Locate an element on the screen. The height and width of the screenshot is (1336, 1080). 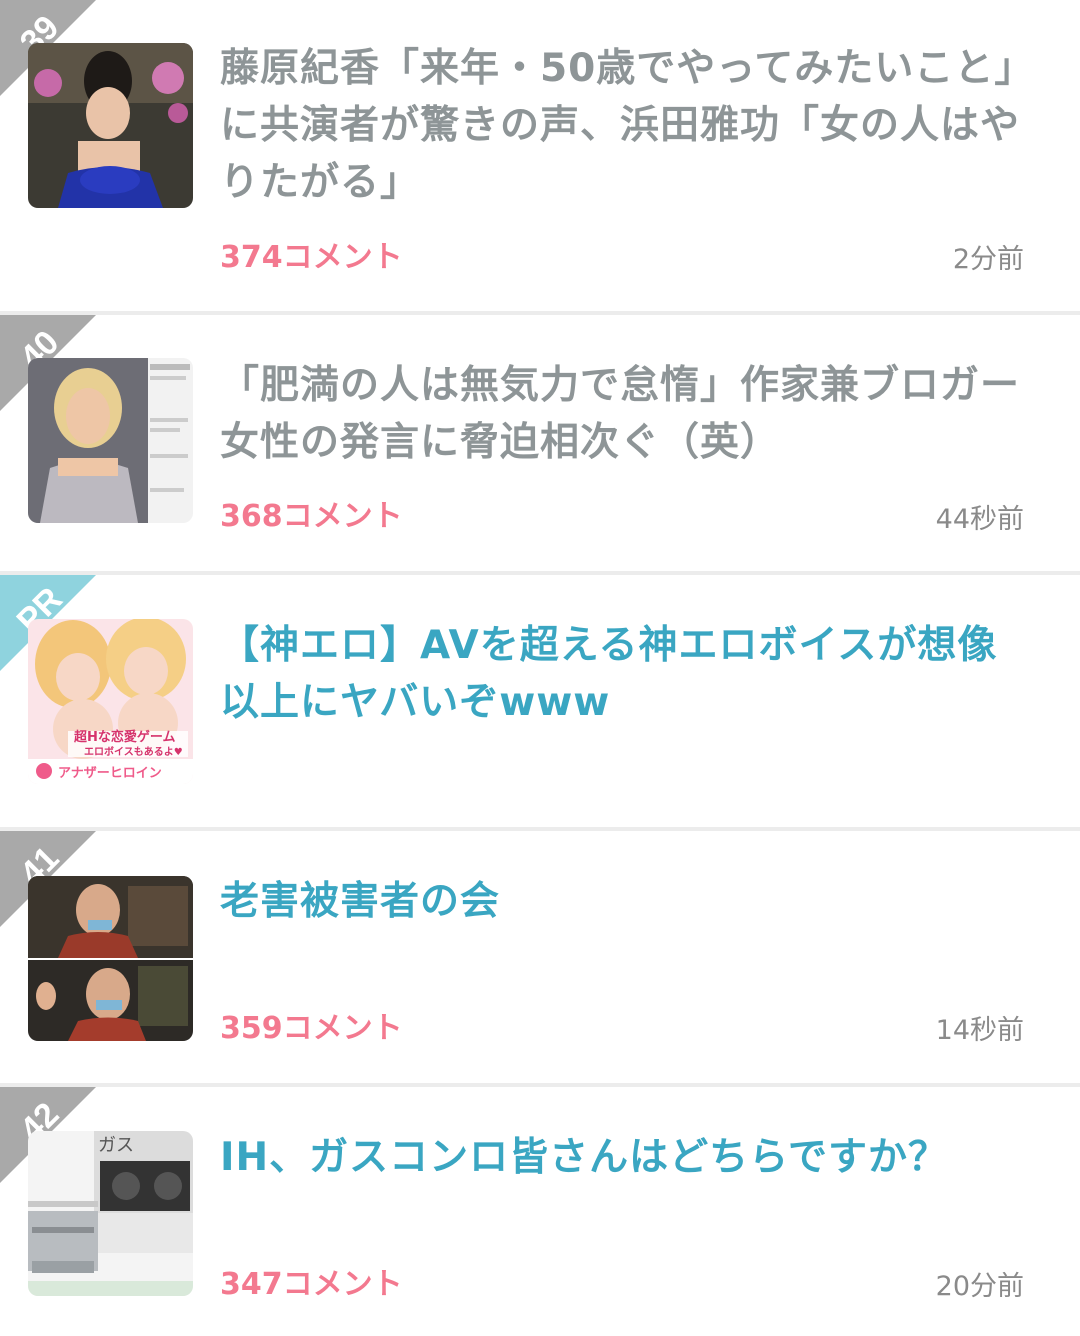
thumb-label: ガス is located at coordinates (116, 1145).